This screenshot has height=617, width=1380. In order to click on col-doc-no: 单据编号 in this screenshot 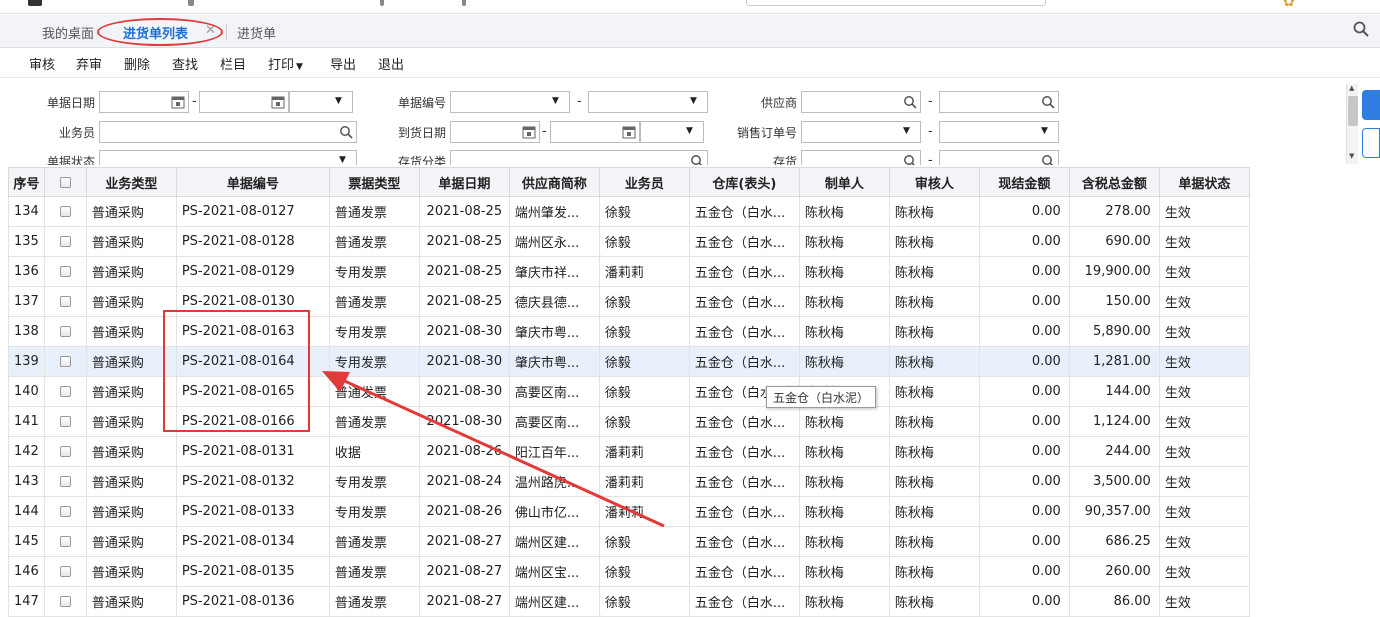, I will do `click(252, 182)`.